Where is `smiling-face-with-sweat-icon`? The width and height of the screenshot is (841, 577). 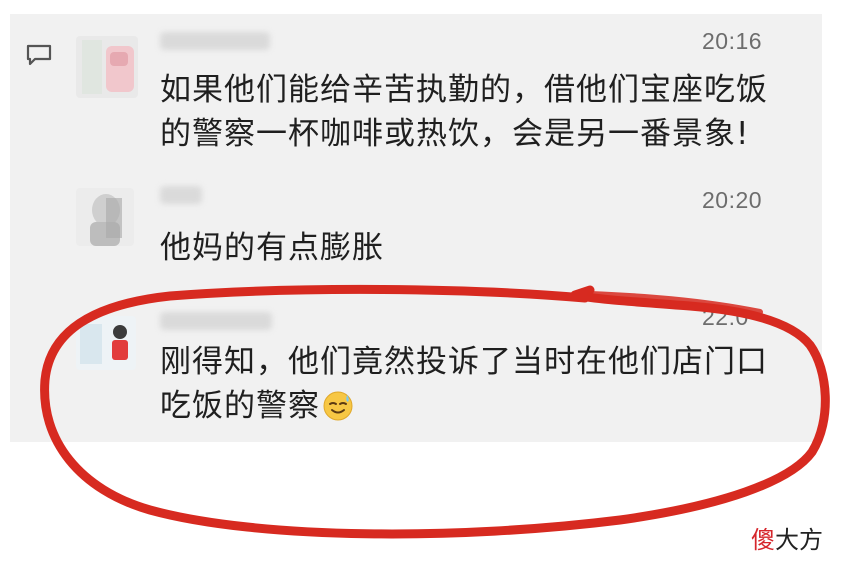 smiling-face-with-sweat-icon is located at coordinates (338, 412).